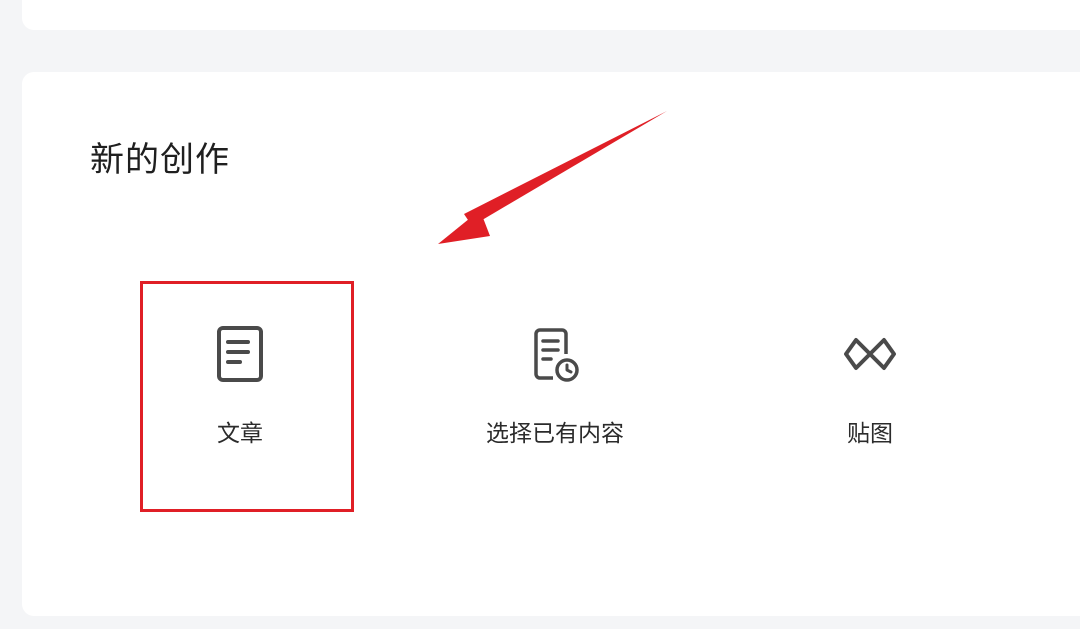 The width and height of the screenshot is (1080, 629). Describe the element at coordinates (551, 15) in the screenshot. I see `previous-card` at that location.